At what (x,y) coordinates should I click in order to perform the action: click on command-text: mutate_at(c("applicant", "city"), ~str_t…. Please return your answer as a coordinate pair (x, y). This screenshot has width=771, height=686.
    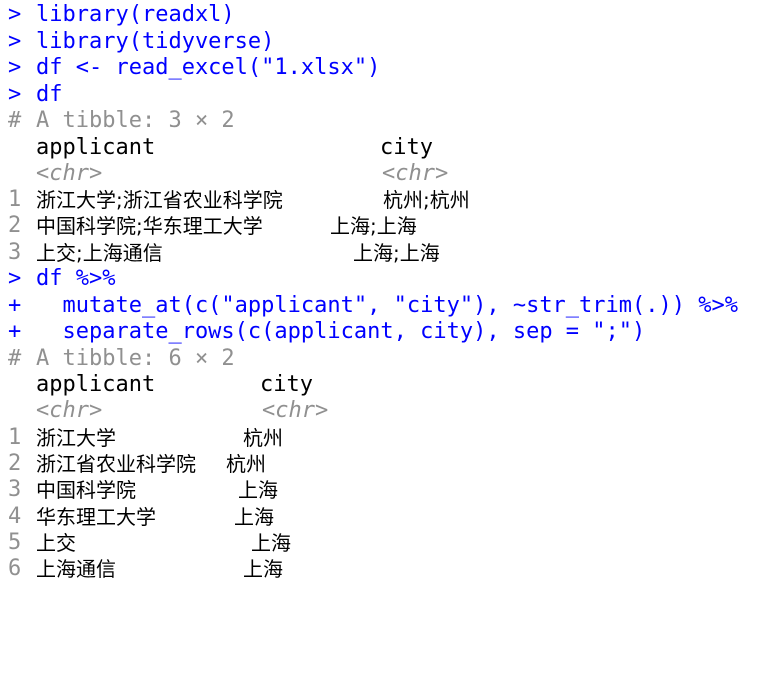
    Looking at the image, I should click on (387, 305).